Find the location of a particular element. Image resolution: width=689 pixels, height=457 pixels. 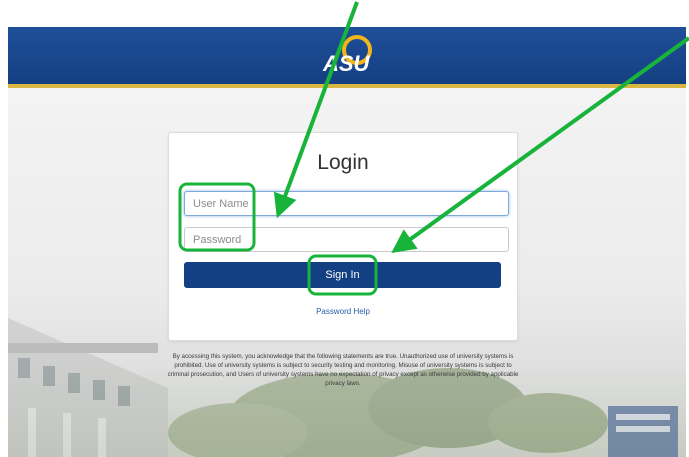

site-header: ASU is located at coordinates (347, 57).